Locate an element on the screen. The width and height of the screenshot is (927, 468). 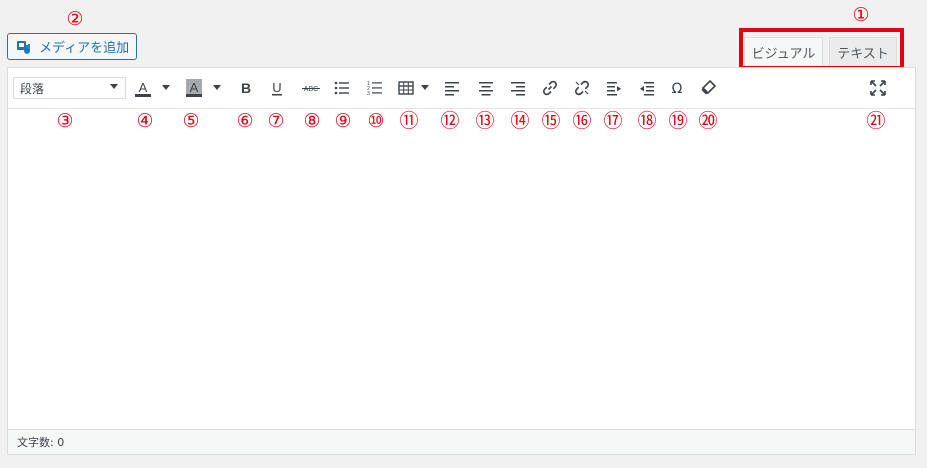
align-right-icon is located at coordinates (518, 89).